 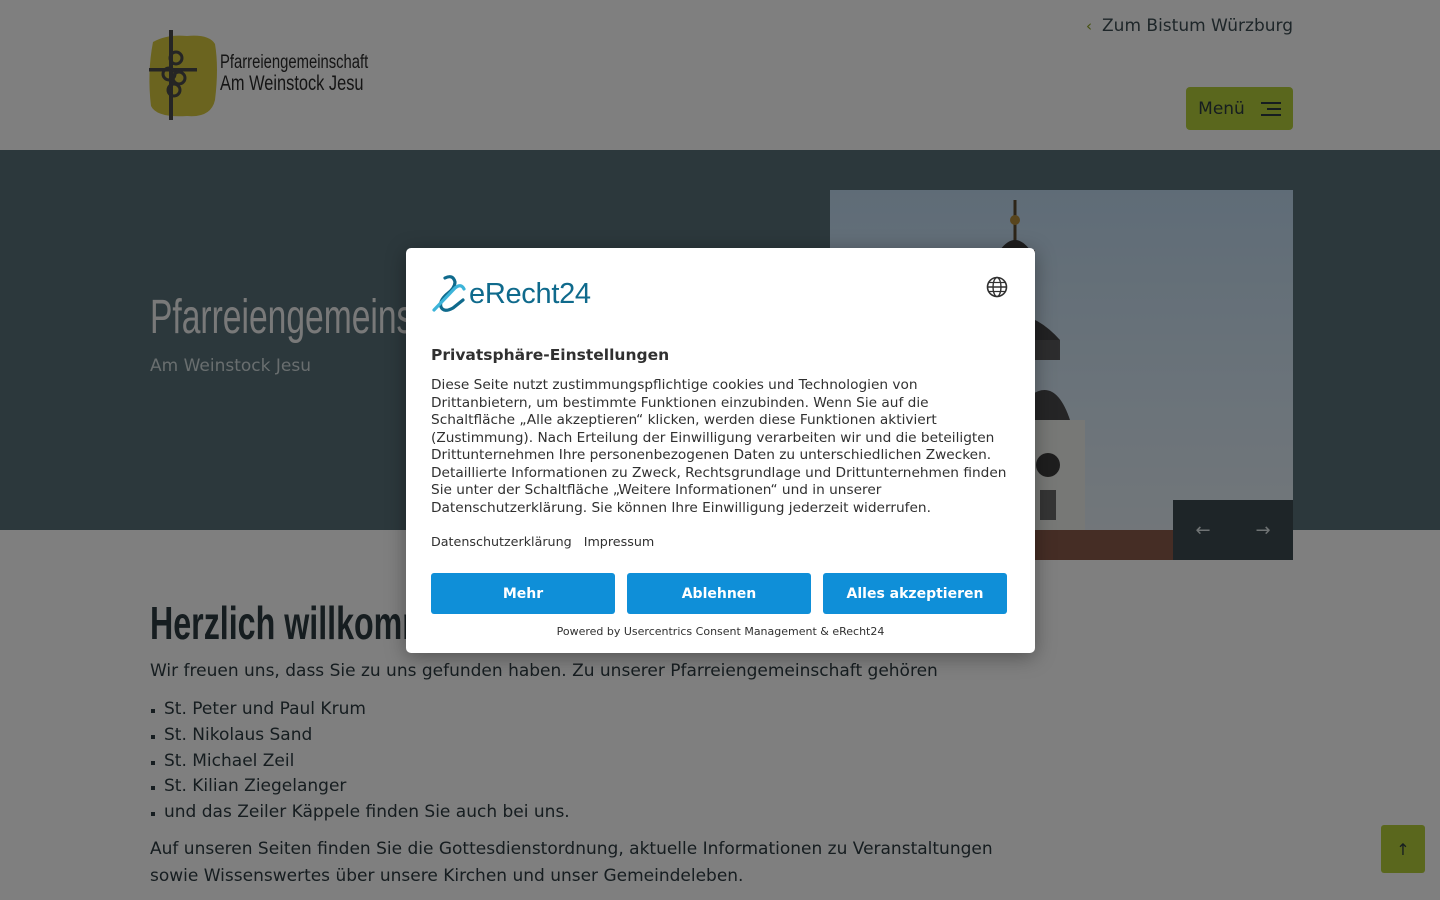 What do you see at coordinates (550, 355) in the screenshot?
I see `consent-title: Privatsphäre-Einstellungen` at bounding box center [550, 355].